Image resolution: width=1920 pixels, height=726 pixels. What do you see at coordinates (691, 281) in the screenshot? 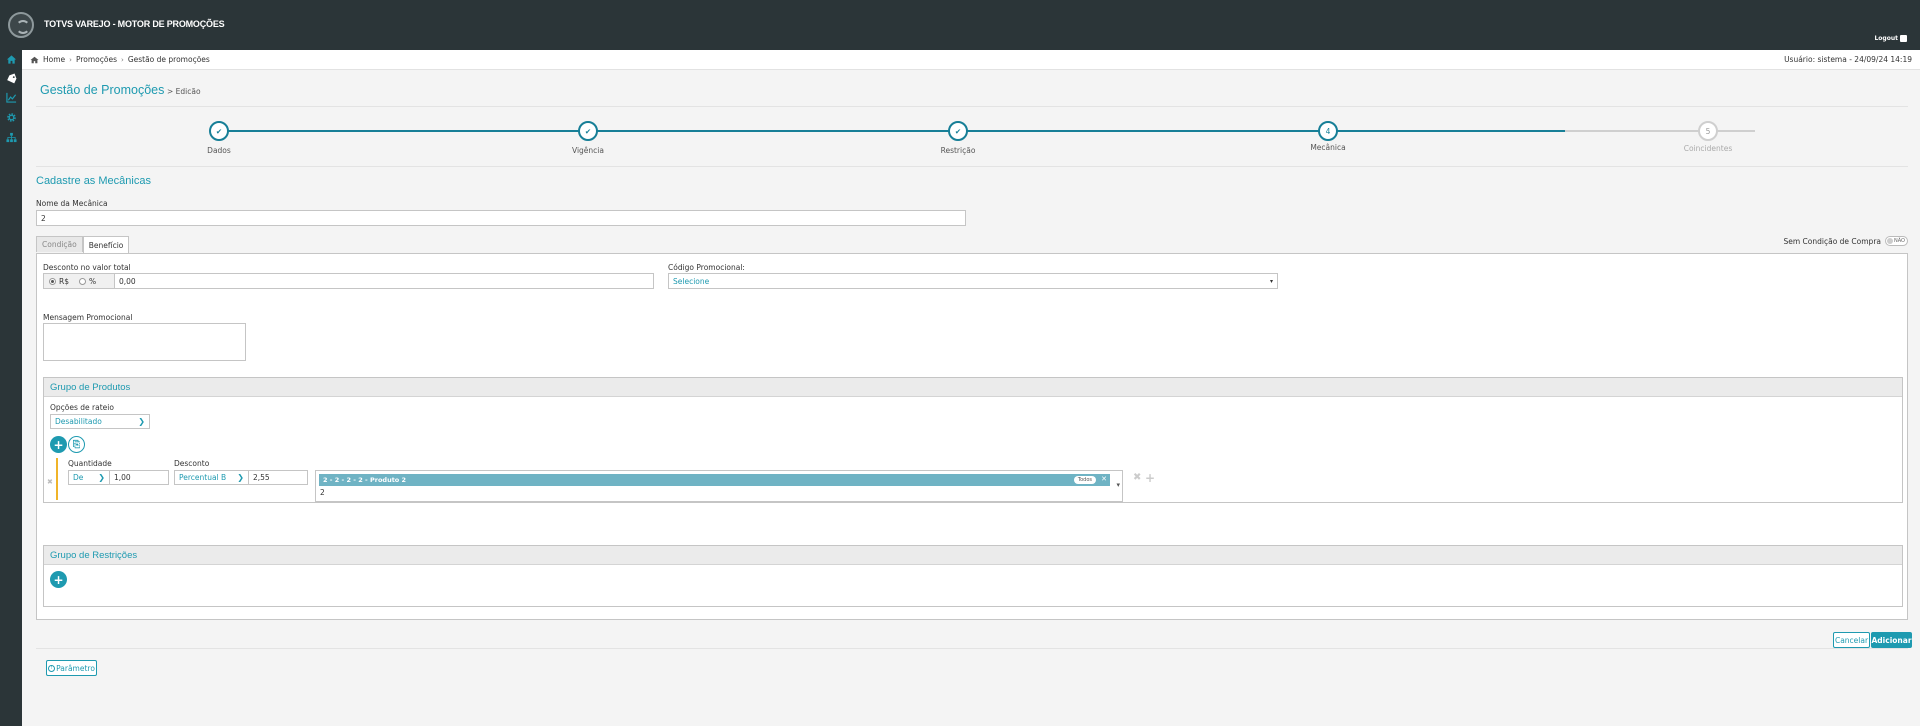
I see `promo-code-value: Selecione` at bounding box center [691, 281].